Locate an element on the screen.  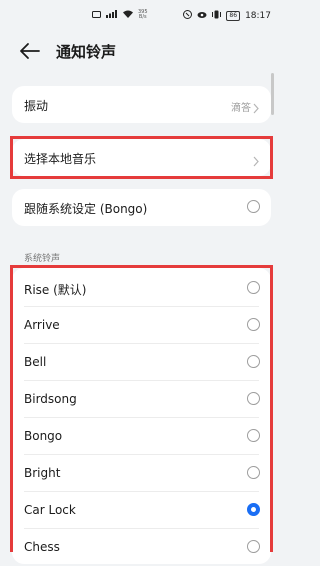
network-speed: 395 B/s is located at coordinates (143, 14).